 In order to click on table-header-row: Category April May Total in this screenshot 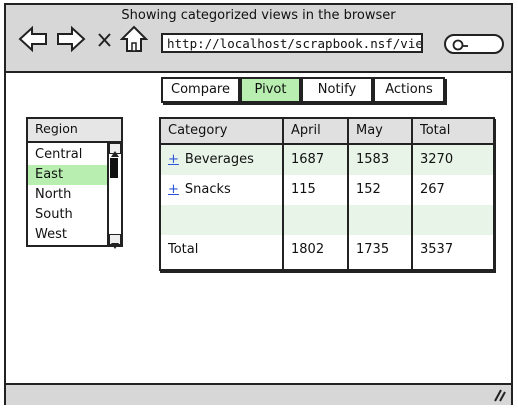, I will do `click(327, 132)`.